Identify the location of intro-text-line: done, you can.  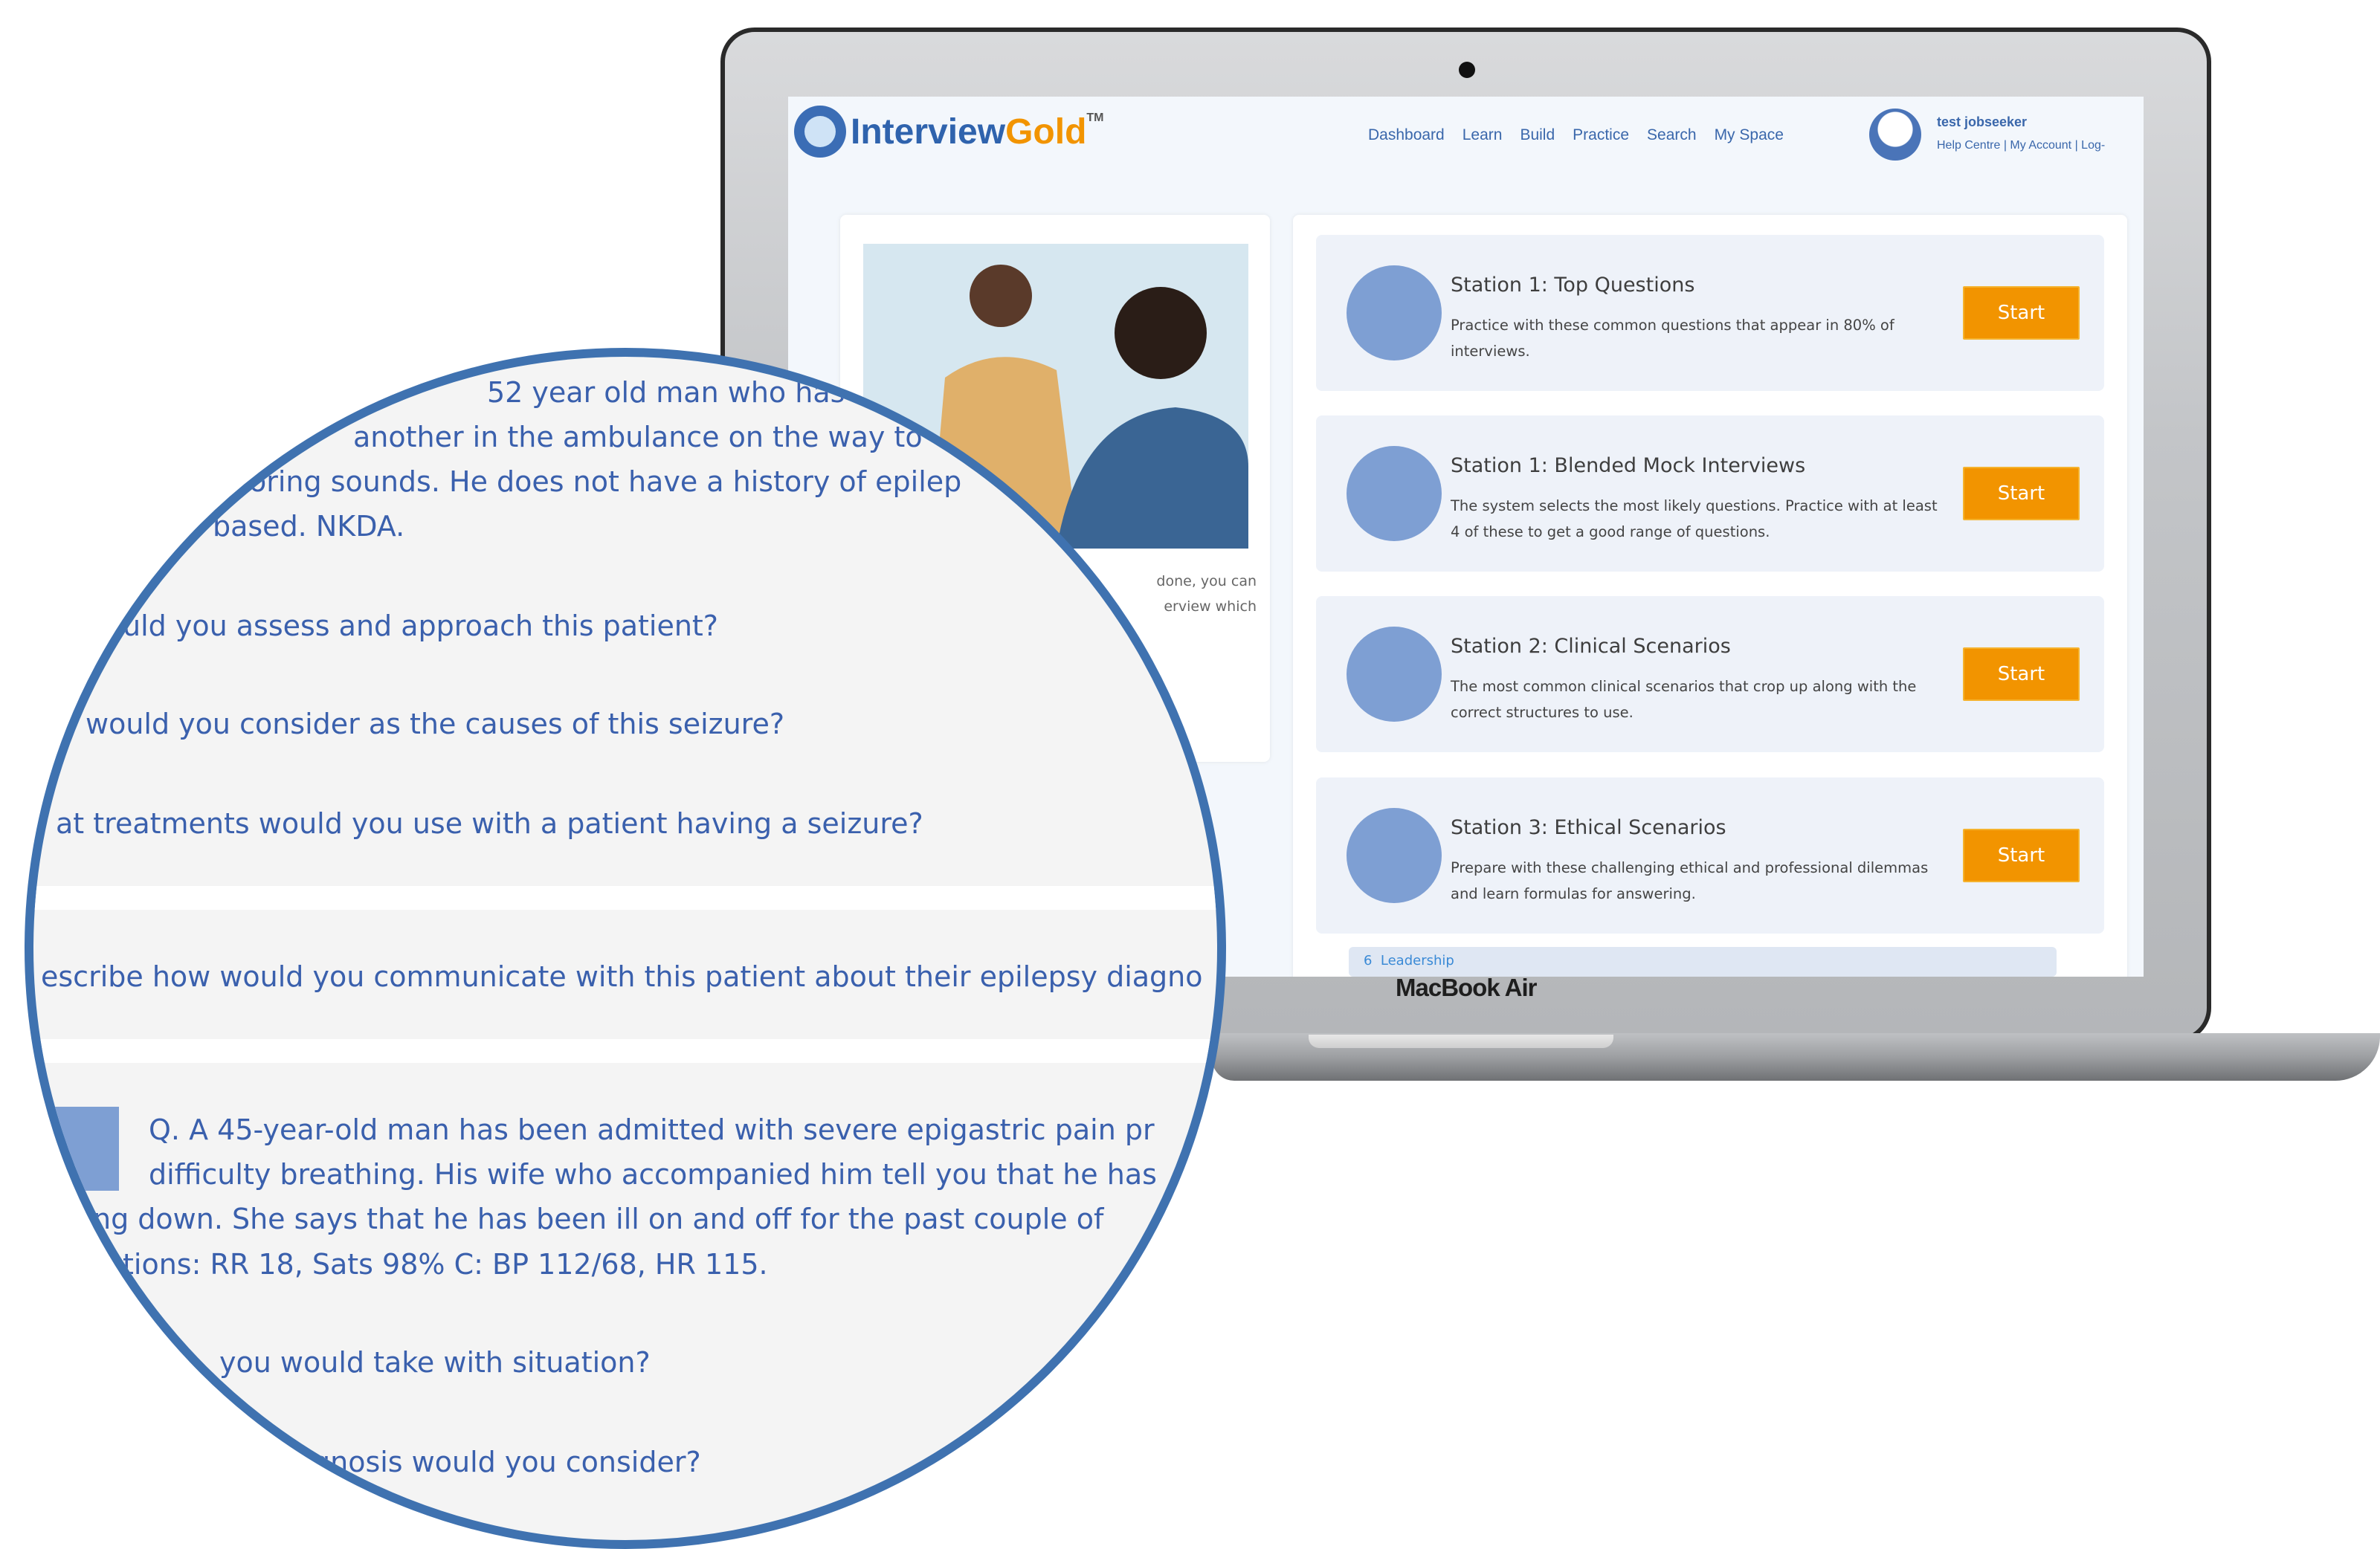
(1207, 581).